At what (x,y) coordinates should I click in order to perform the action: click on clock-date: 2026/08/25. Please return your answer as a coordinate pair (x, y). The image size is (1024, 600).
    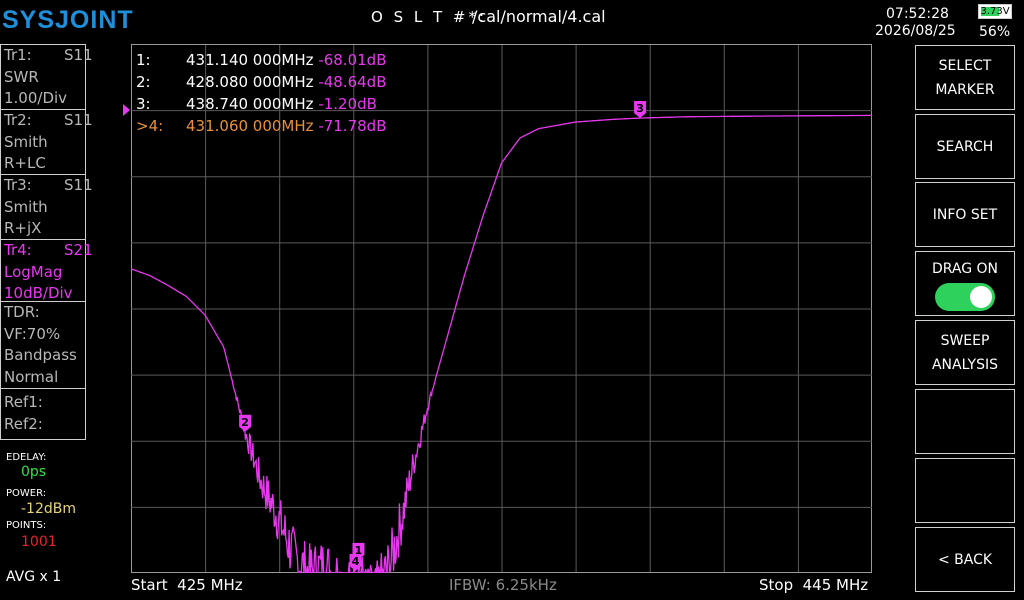
    Looking at the image, I should click on (915, 31).